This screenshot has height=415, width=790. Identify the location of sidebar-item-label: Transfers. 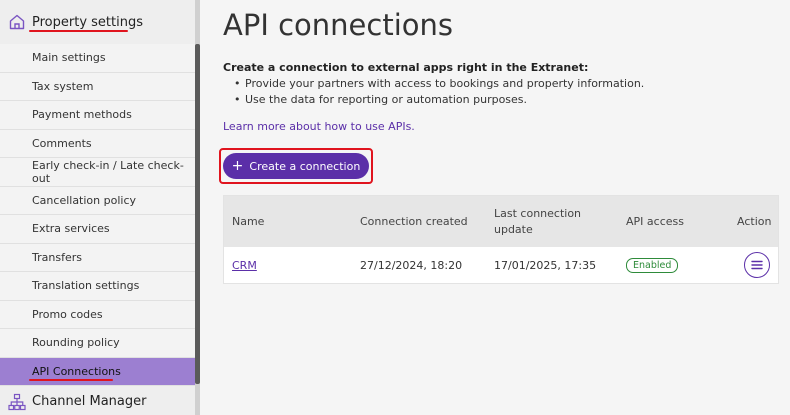
(57, 257).